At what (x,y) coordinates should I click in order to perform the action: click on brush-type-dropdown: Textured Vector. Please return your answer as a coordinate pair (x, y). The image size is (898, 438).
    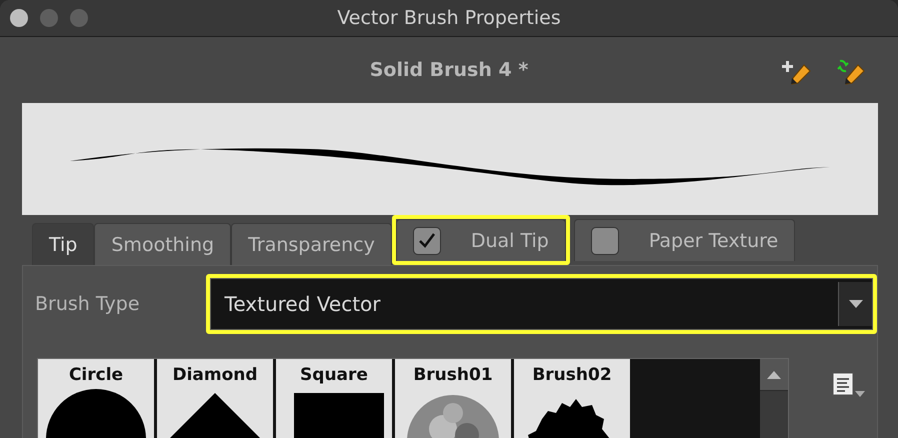
    Looking at the image, I should click on (541, 304).